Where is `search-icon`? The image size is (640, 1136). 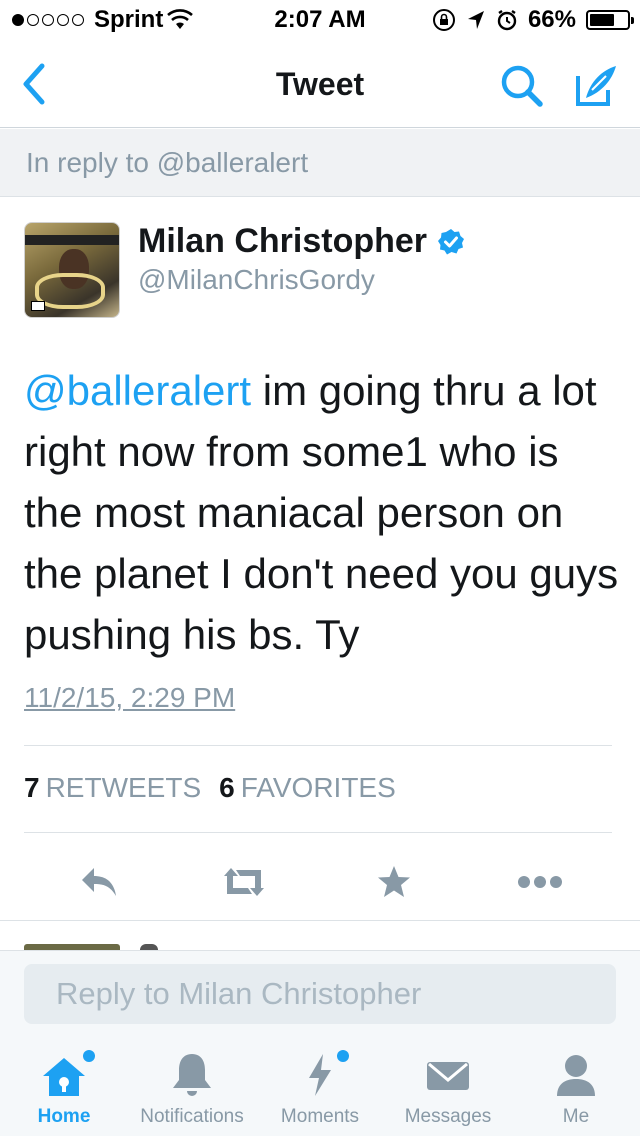 search-icon is located at coordinates (522, 86).